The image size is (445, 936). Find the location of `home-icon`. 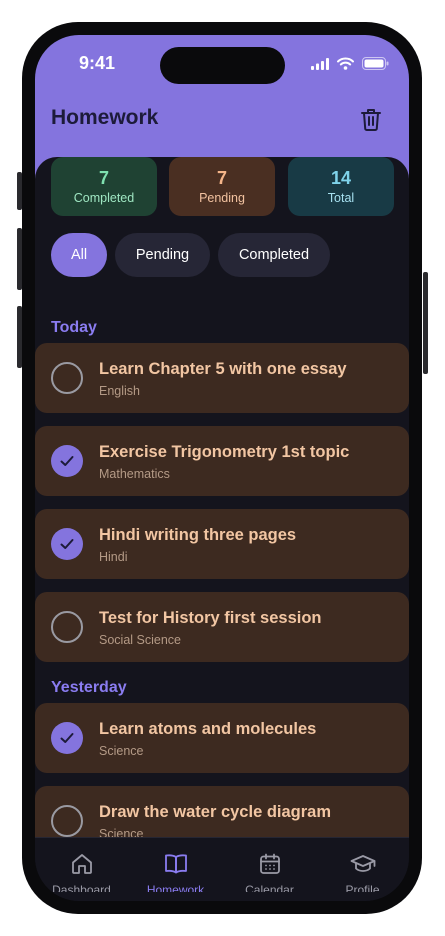

home-icon is located at coordinates (81, 864).